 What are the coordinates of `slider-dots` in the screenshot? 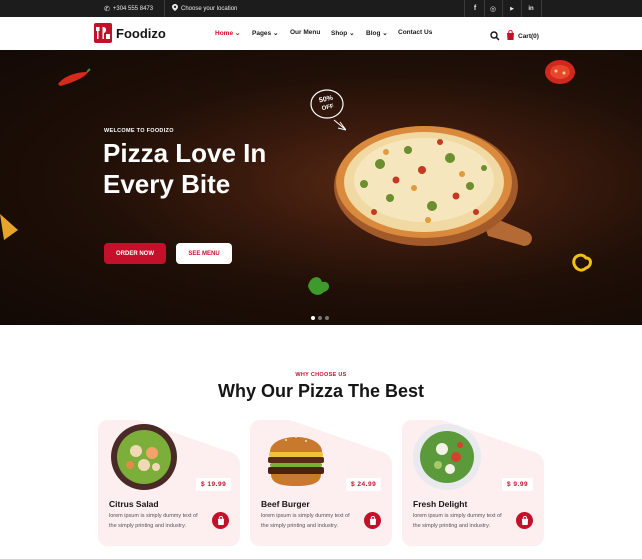 It's located at (320, 318).